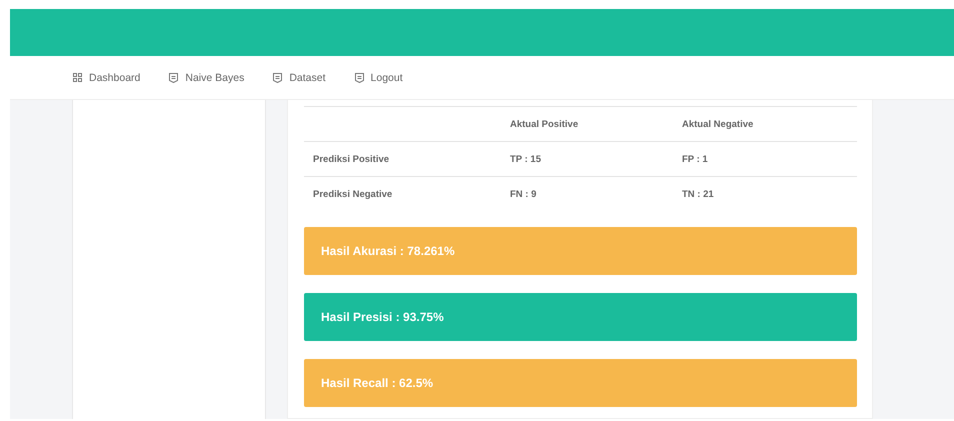 This screenshot has width=954, height=421. What do you see at coordinates (580, 317) in the screenshot?
I see `result-alert: Hasil Presisi : 93.75%` at bounding box center [580, 317].